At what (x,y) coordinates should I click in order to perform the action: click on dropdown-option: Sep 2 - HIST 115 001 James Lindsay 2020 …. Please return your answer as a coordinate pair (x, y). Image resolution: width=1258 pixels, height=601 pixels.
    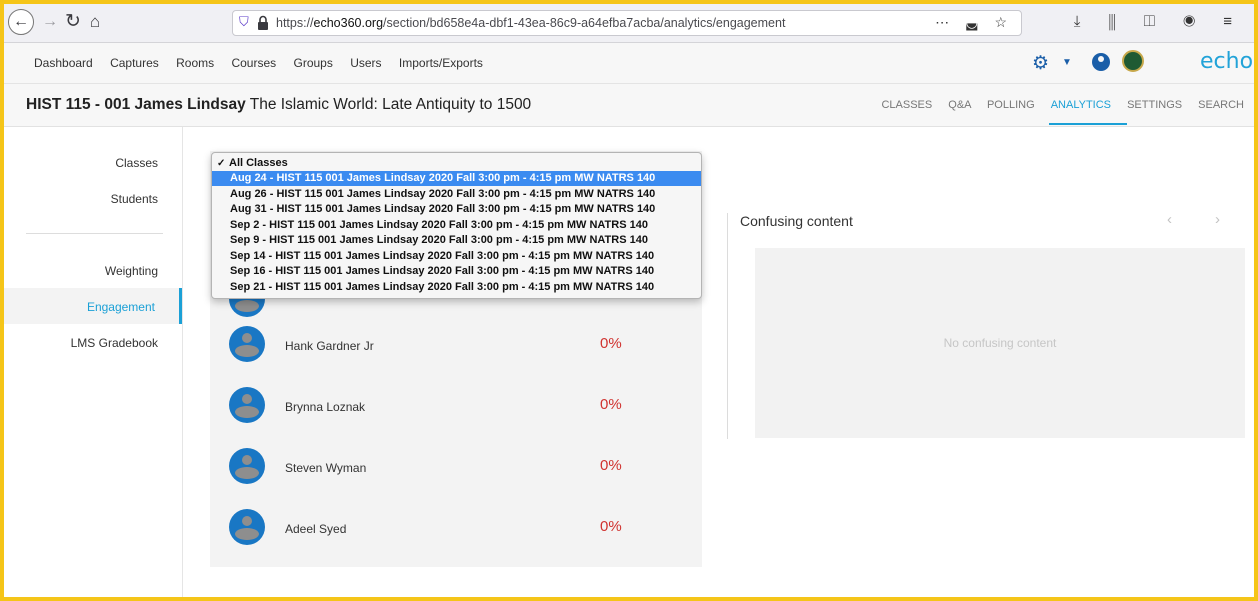
    Looking at the image, I should click on (456, 225).